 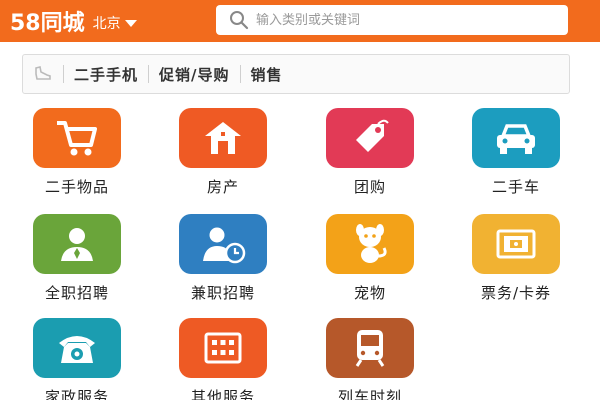 What do you see at coordinates (516, 244) in the screenshot?
I see `ticket-icon` at bounding box center [516, 244].